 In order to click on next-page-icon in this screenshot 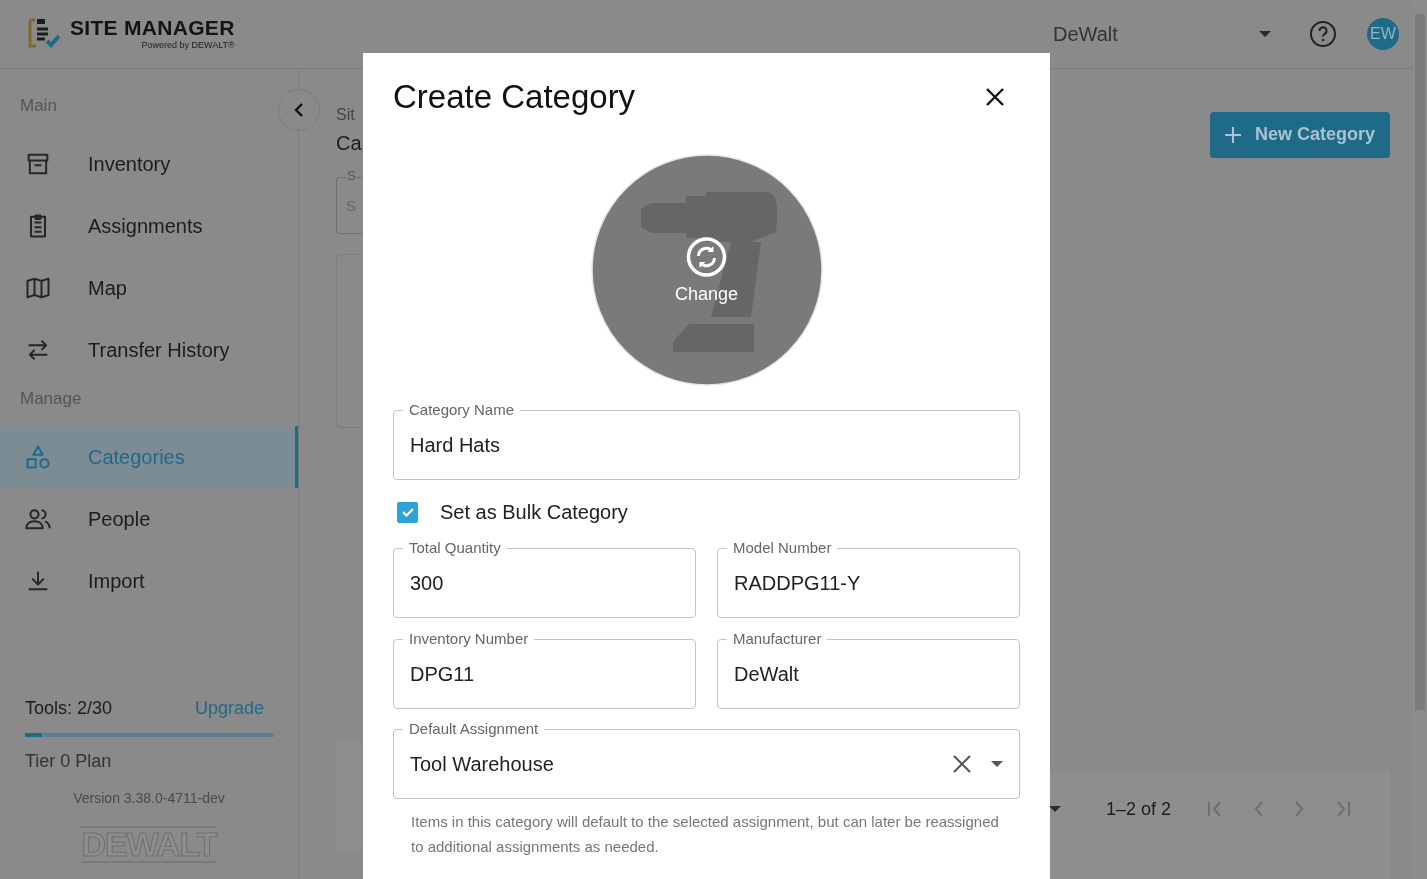, I will do `click(1299, 809)`.